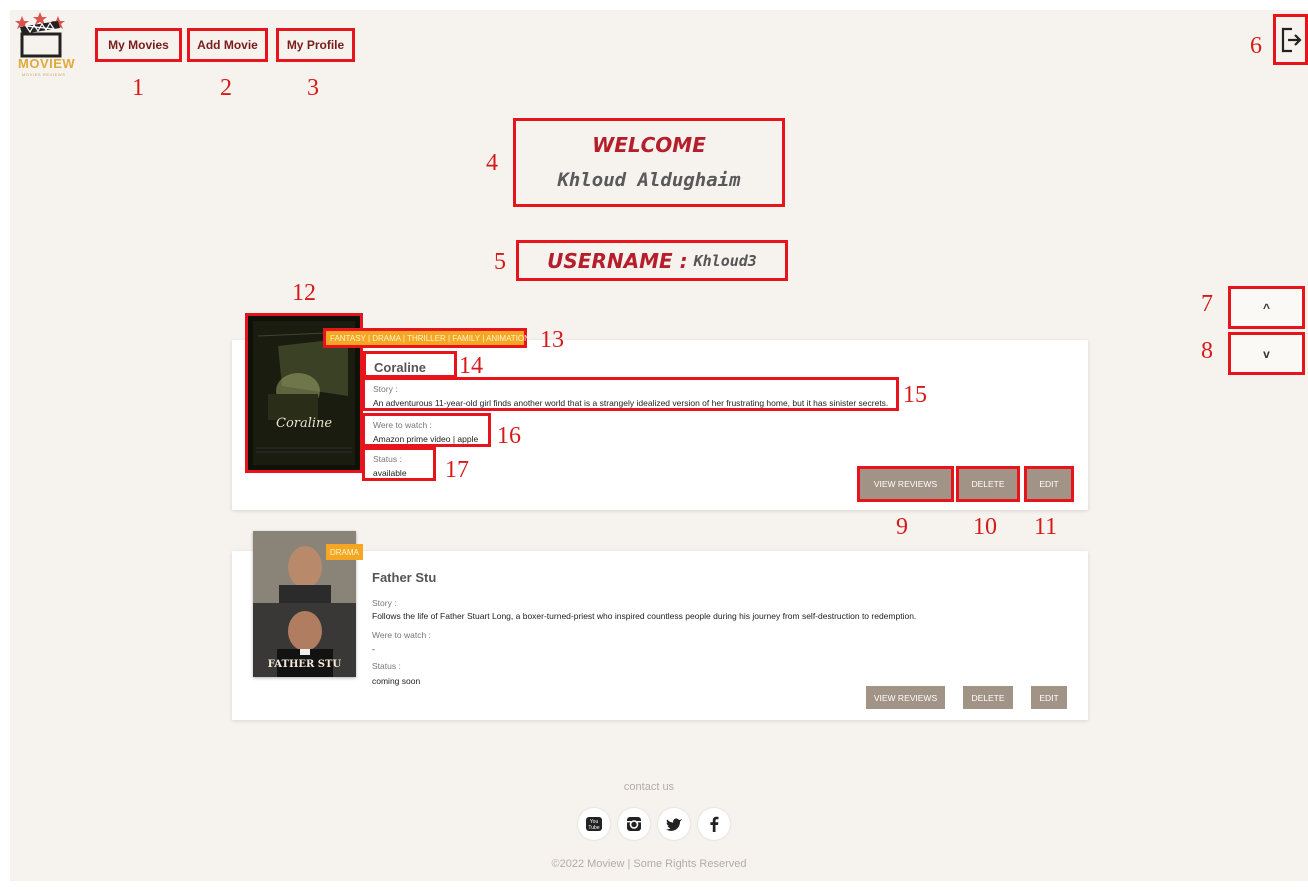 The height and width of the screenshot is (891, 1308). What do you see at coordinates (44, 74) in the screenshot?
I see `logo-tagline: MOVIES REVIEWS` at bounding box center [44, 74].